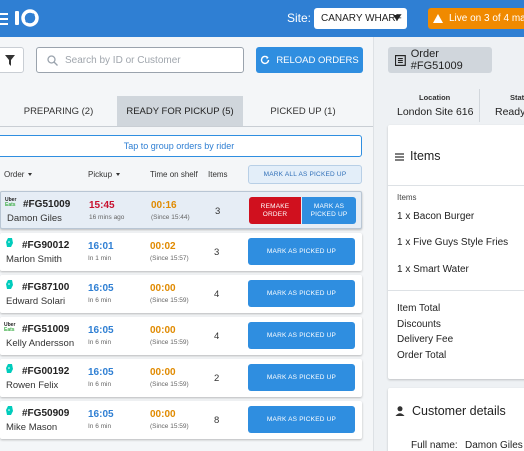  I want to click on column-header-order: Order, so click(18, 174).